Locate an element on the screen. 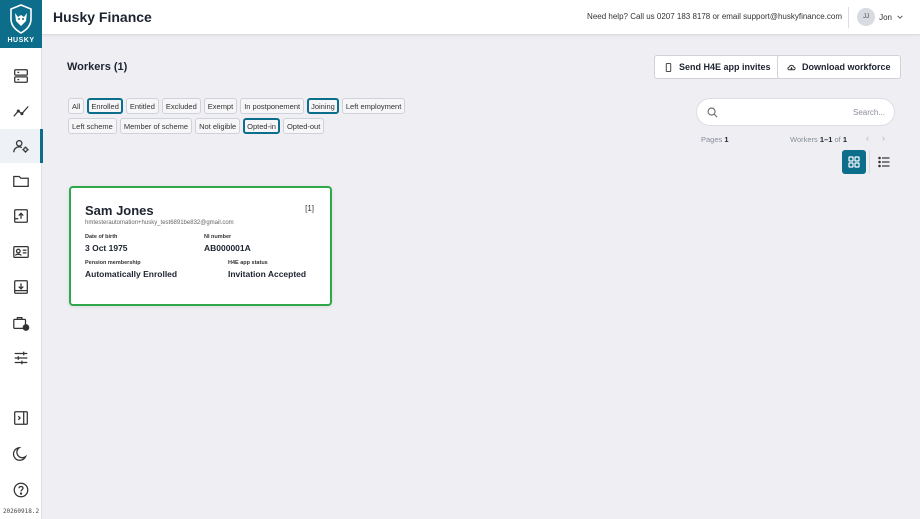  view-divider is located at coordinates (869, 162).